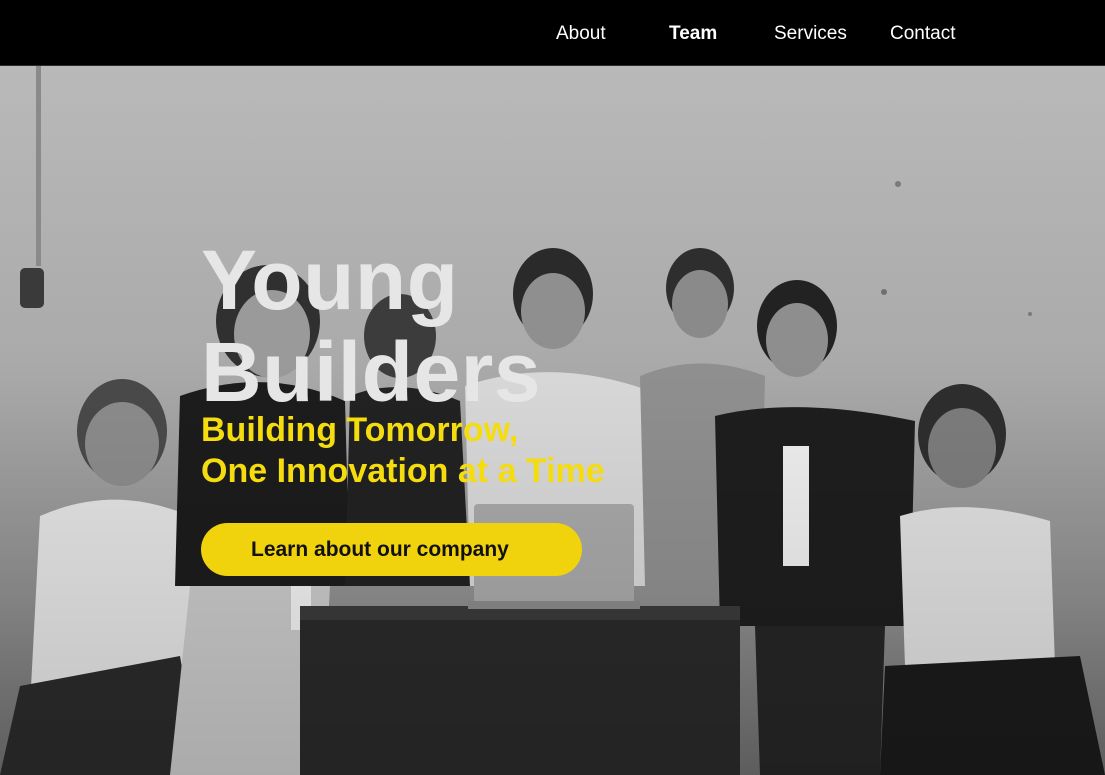 The width and height of the screenshot is (1105, 775). Describe the element at coordinates (330, 280) in the screenshot. I see `hero-title-line-1: Young` at that location.